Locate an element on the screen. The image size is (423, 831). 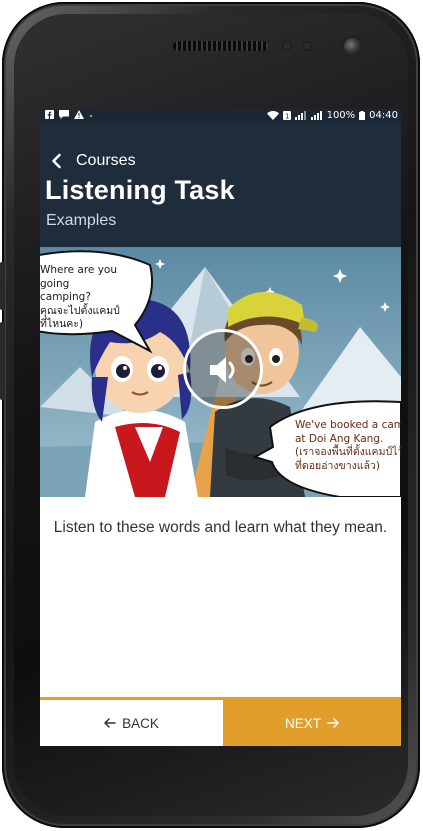
speech-right-line: ที่ดอยอ่างขางแล้ว) is located at coordinates (337, 465).